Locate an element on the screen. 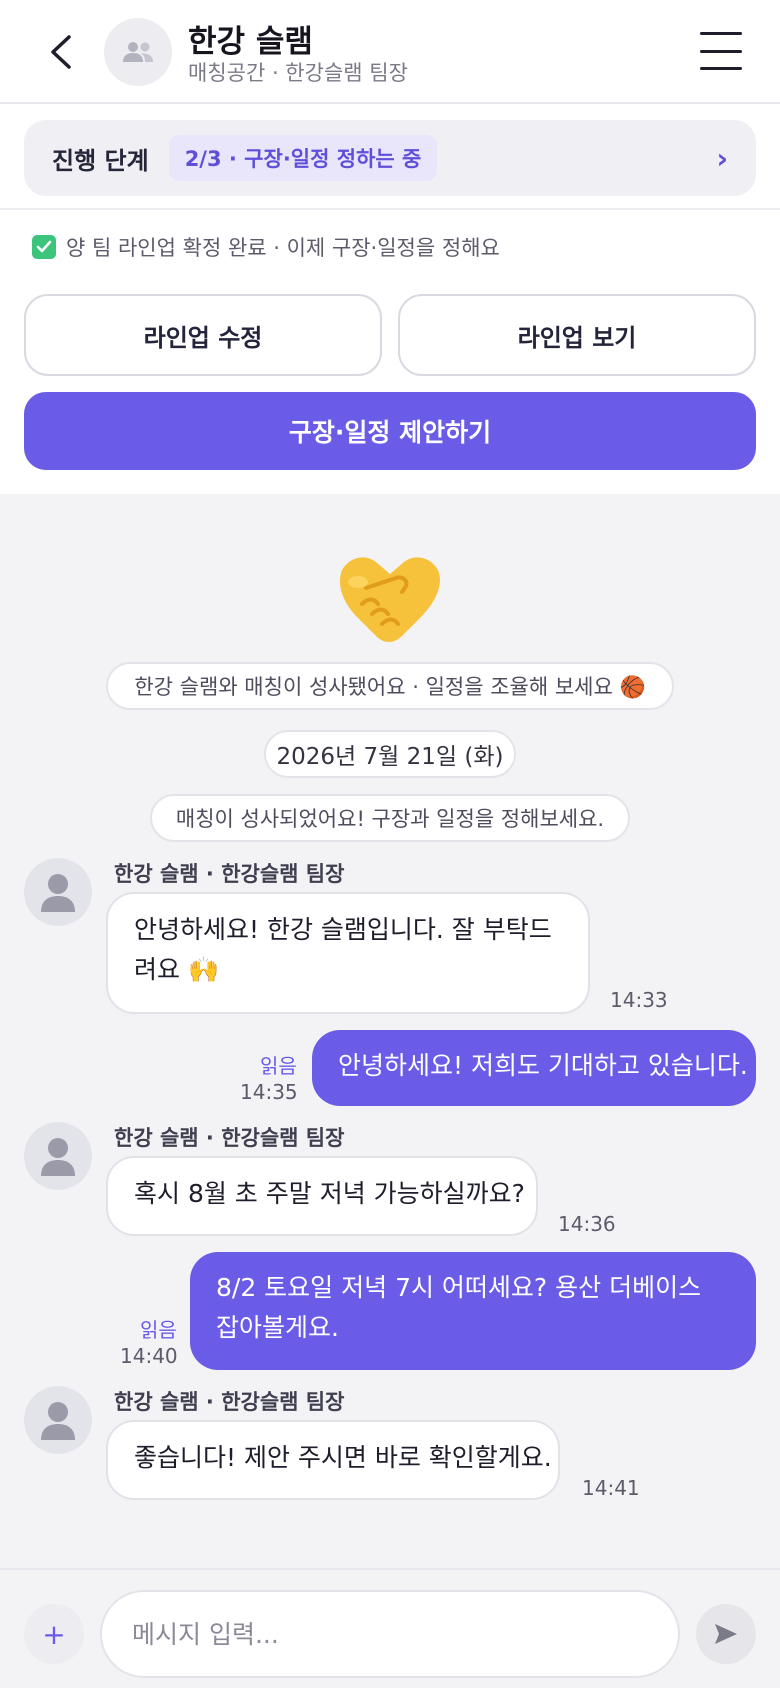  message-time: 14:36 is located at coordinates (587, 1224).